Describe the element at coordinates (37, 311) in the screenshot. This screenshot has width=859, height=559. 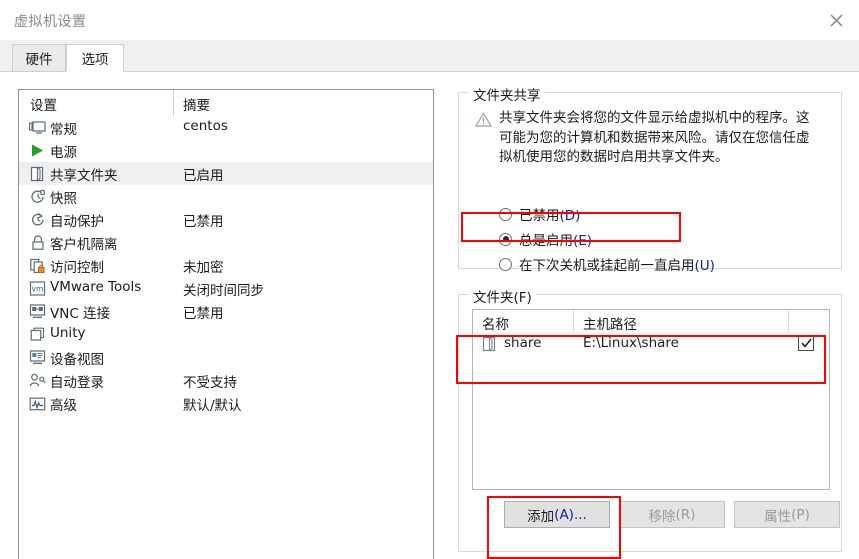
I see `vnc-icon` at that location.